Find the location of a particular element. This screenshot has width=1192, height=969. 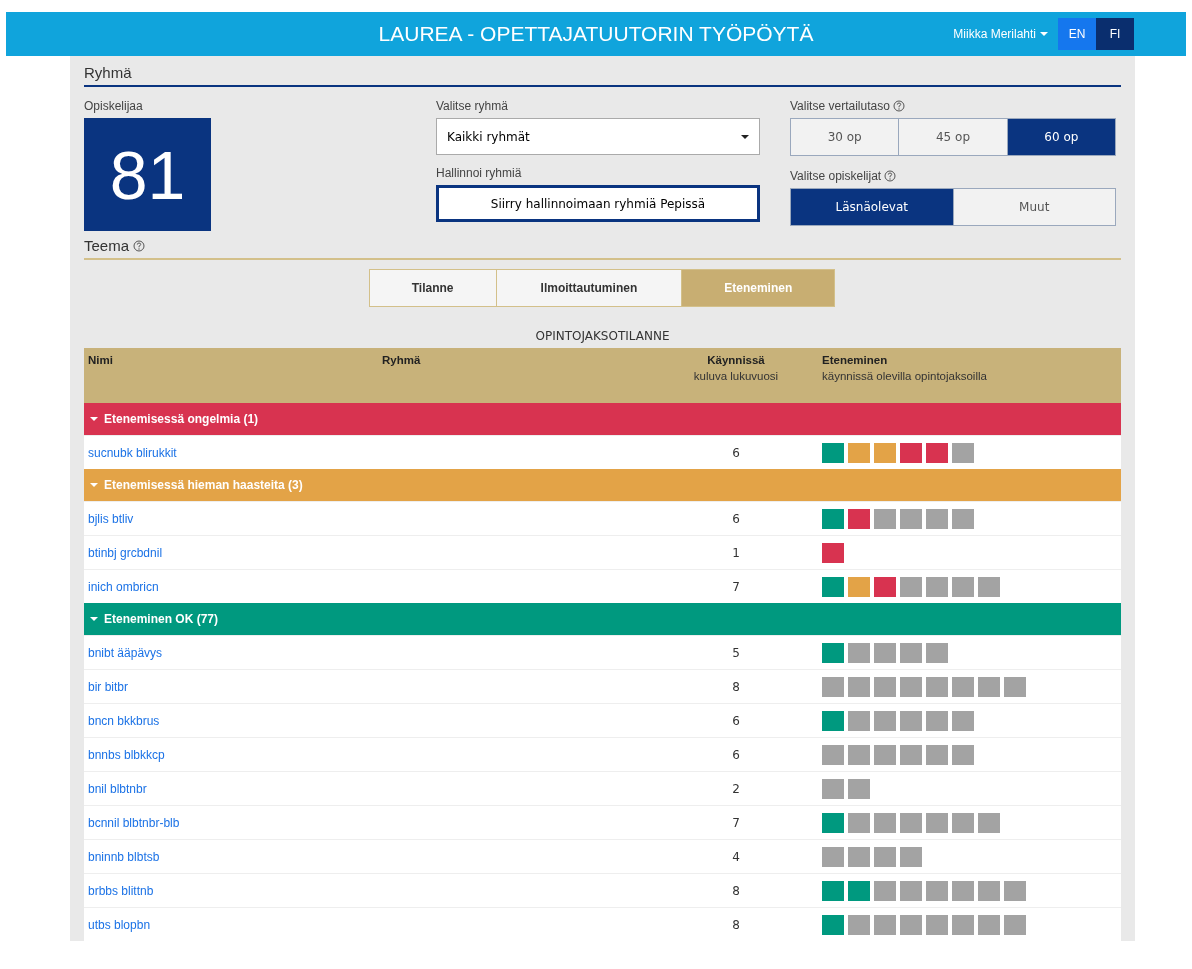

language-button: EN is located at coordinates (1077, 34).